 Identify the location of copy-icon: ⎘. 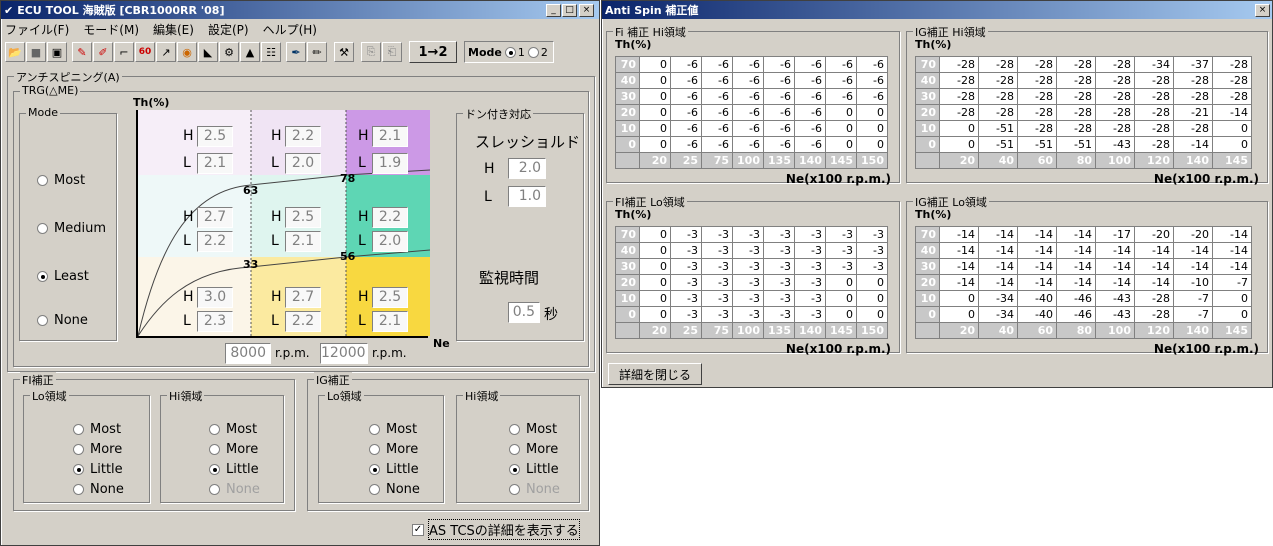
(371, 52).